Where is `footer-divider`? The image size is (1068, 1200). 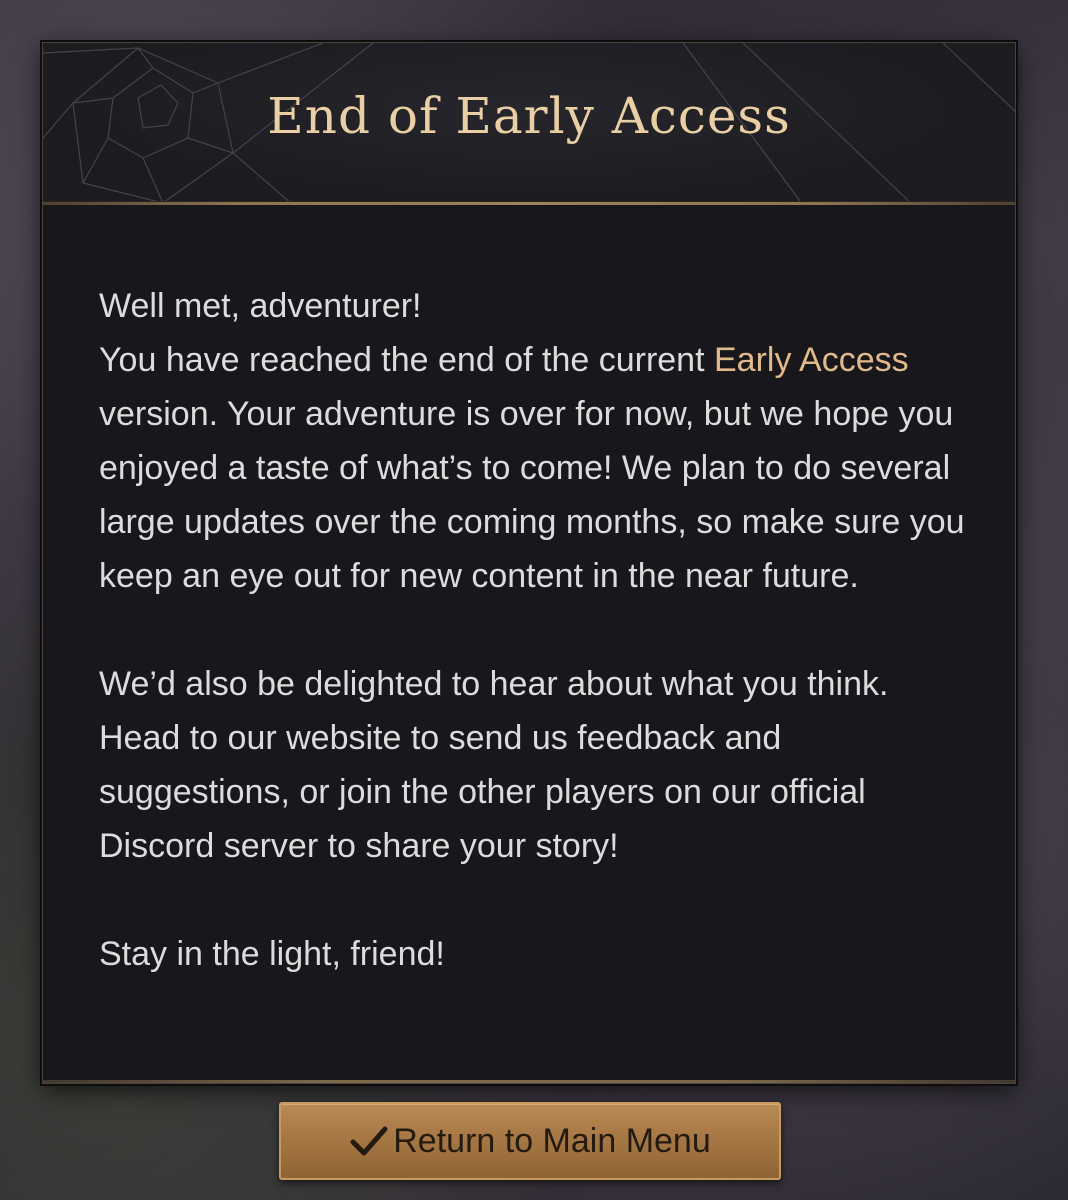
footer-divider is located at coordinates (529, 1081).